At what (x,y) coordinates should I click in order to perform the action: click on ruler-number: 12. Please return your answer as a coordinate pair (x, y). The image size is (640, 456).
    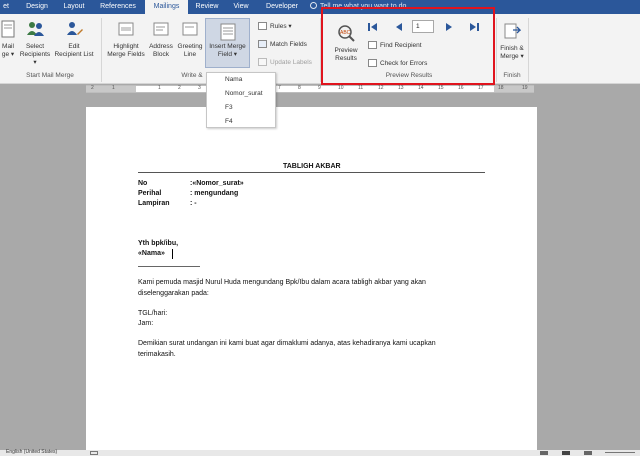
    Looking at the image, I should click on (381, 88).